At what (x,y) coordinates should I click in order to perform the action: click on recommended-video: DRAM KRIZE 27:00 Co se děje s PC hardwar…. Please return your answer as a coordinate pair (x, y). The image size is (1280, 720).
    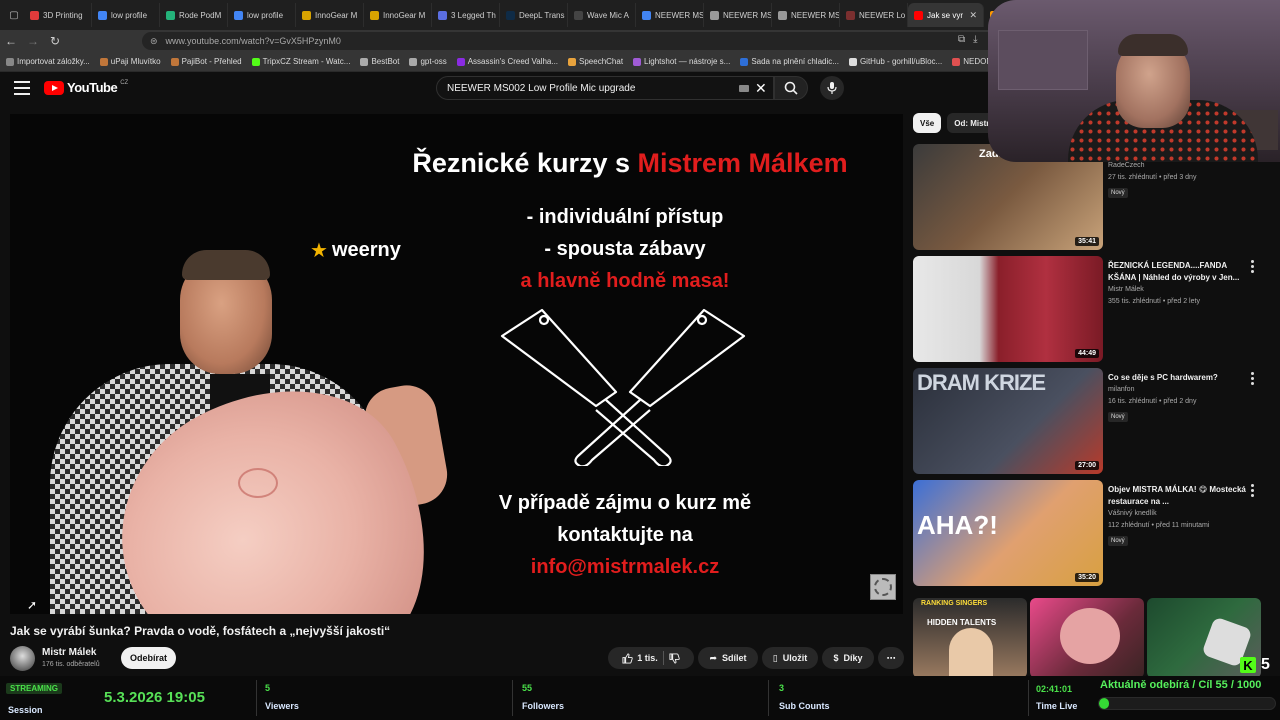
    Looking at the image, I should click on (1093, 421).